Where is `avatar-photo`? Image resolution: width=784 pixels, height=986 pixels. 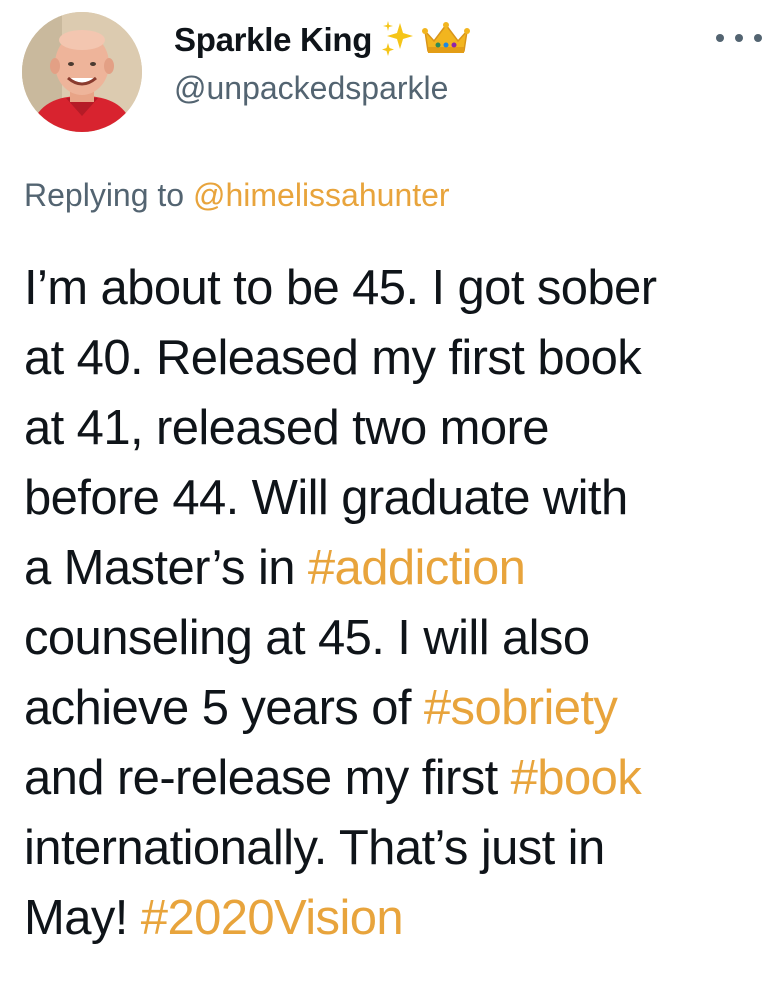 avatar-photo is located at coordinates (82, 72).